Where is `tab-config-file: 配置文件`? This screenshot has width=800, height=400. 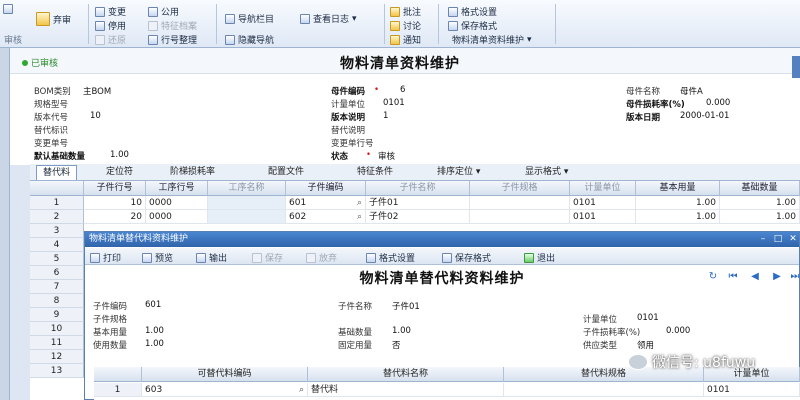 tab-config-file: 配置文件 is located at coordinates (286, 172).